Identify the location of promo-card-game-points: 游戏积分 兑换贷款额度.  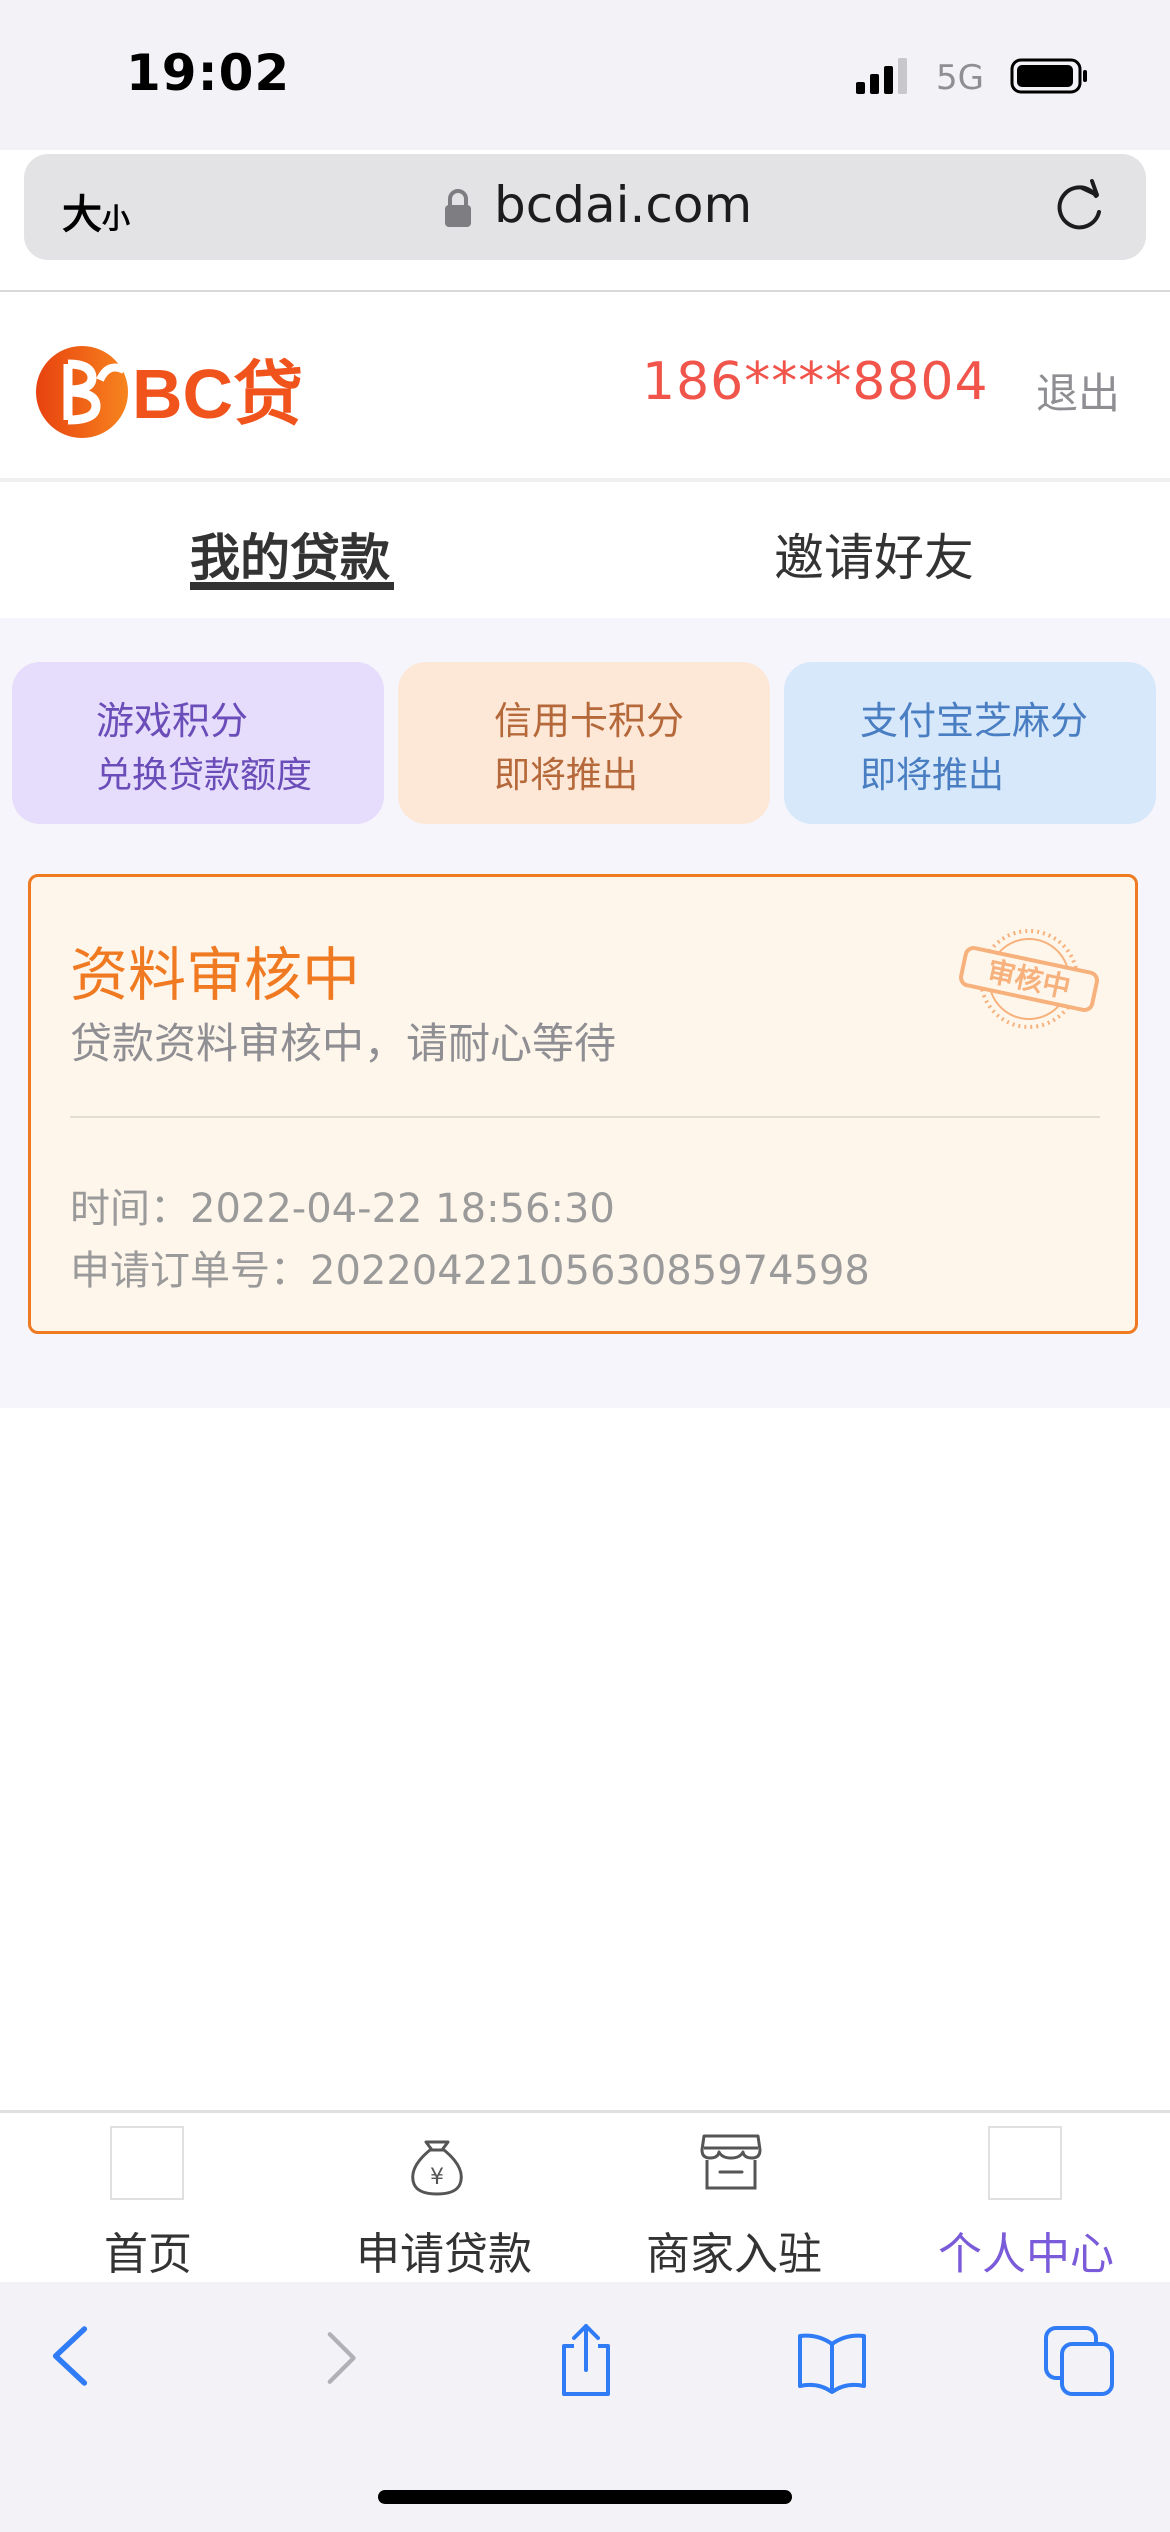
(198, 743).